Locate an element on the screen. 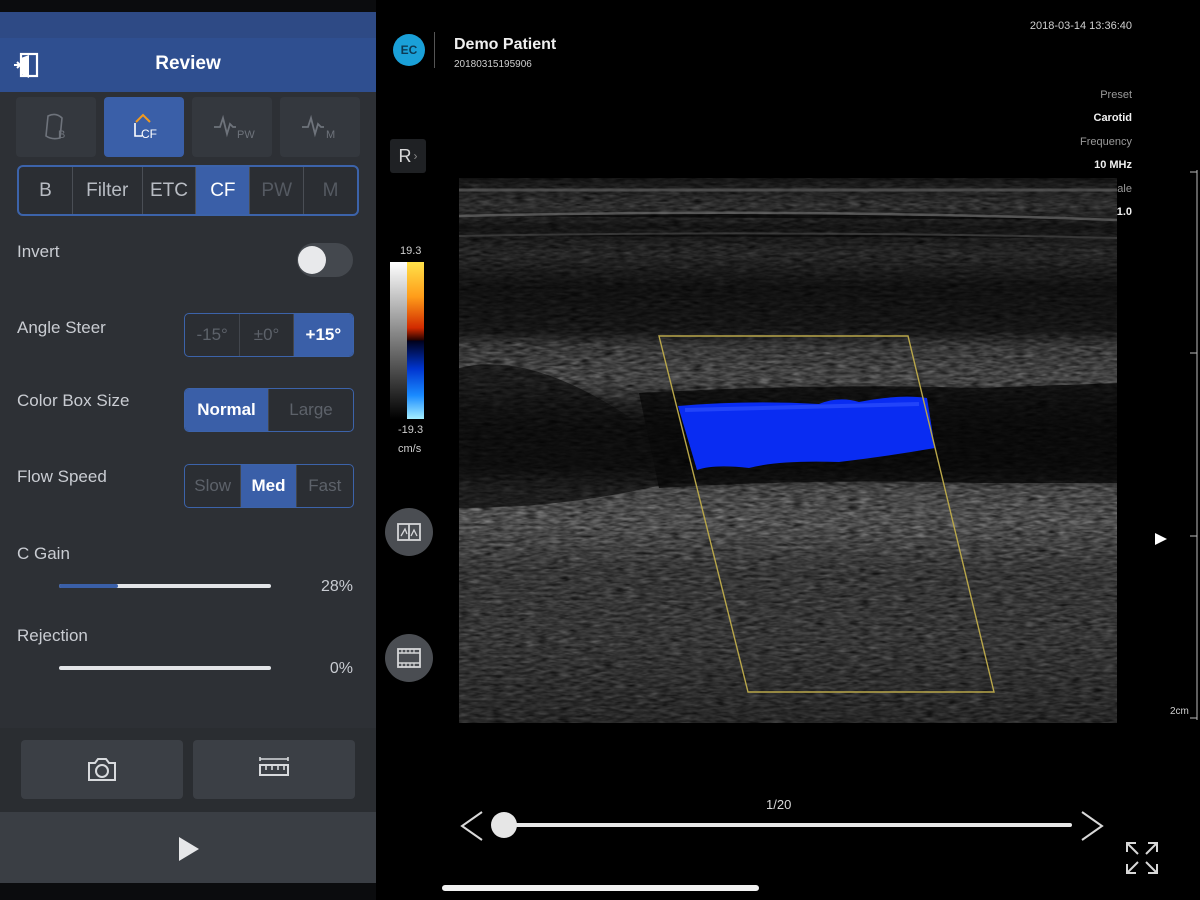 The image size is (1200, 900). play-button is located at coordinates (188, 847).